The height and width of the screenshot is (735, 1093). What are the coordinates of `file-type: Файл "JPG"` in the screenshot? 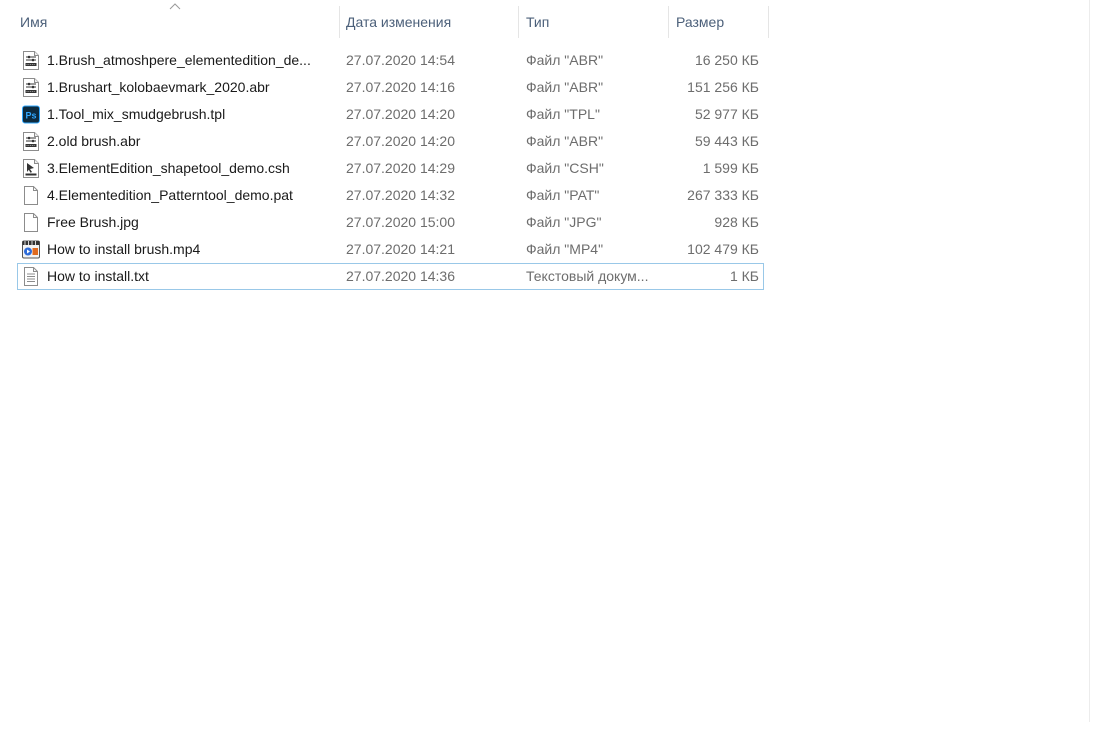 It's located at (564, 222).